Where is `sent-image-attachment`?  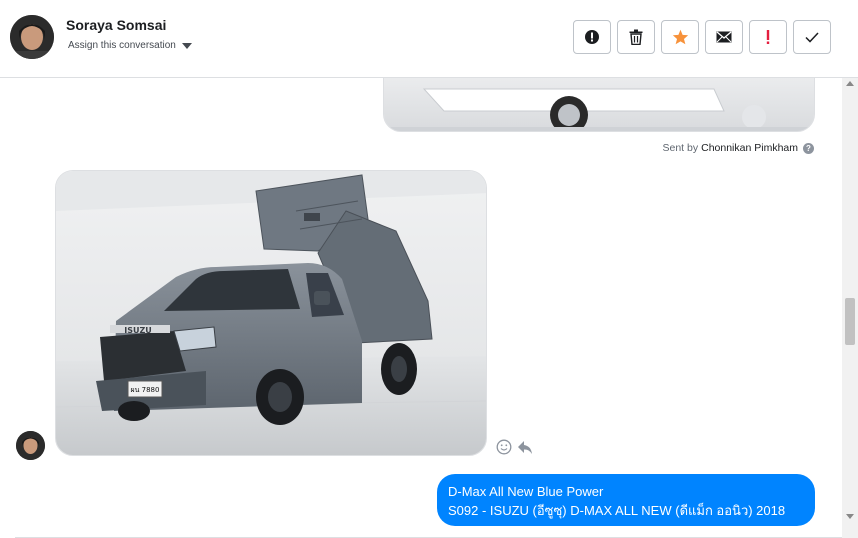 sent-image-attachment is located at coordinates (599, 105).